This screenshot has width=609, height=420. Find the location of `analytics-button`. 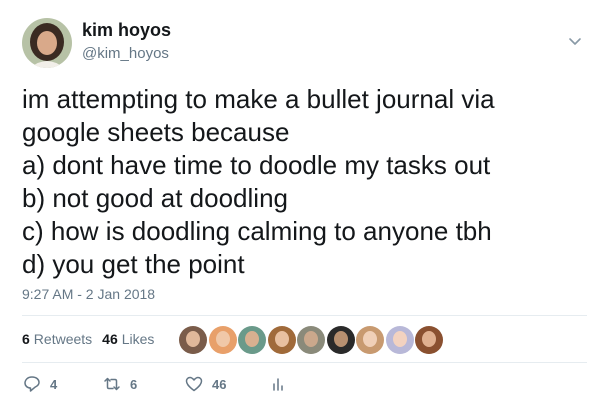

analytics-button is located at coordinates (278, 384).